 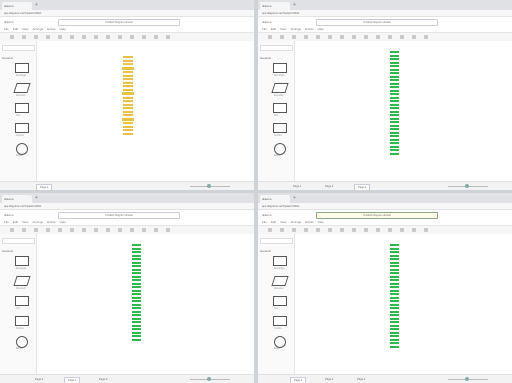 What do you see at coordinates (270, 230) in the screenshot?
I see `undo-icon` at bounding box center [270, 230].